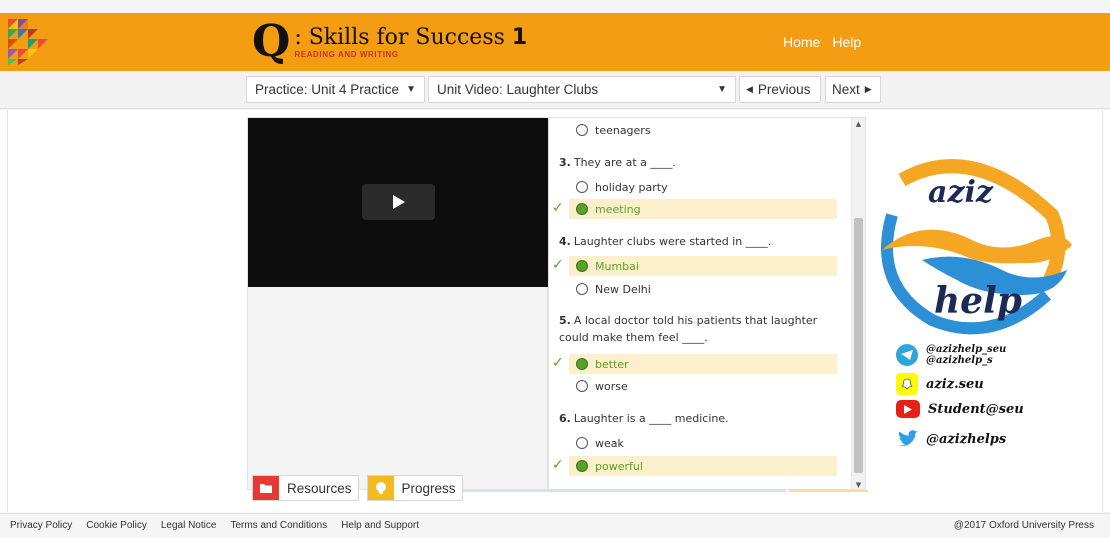  Describe the element at coordinates (976, 409) in the screenshot. I see `youtube-handle: Student@seu` at that location.